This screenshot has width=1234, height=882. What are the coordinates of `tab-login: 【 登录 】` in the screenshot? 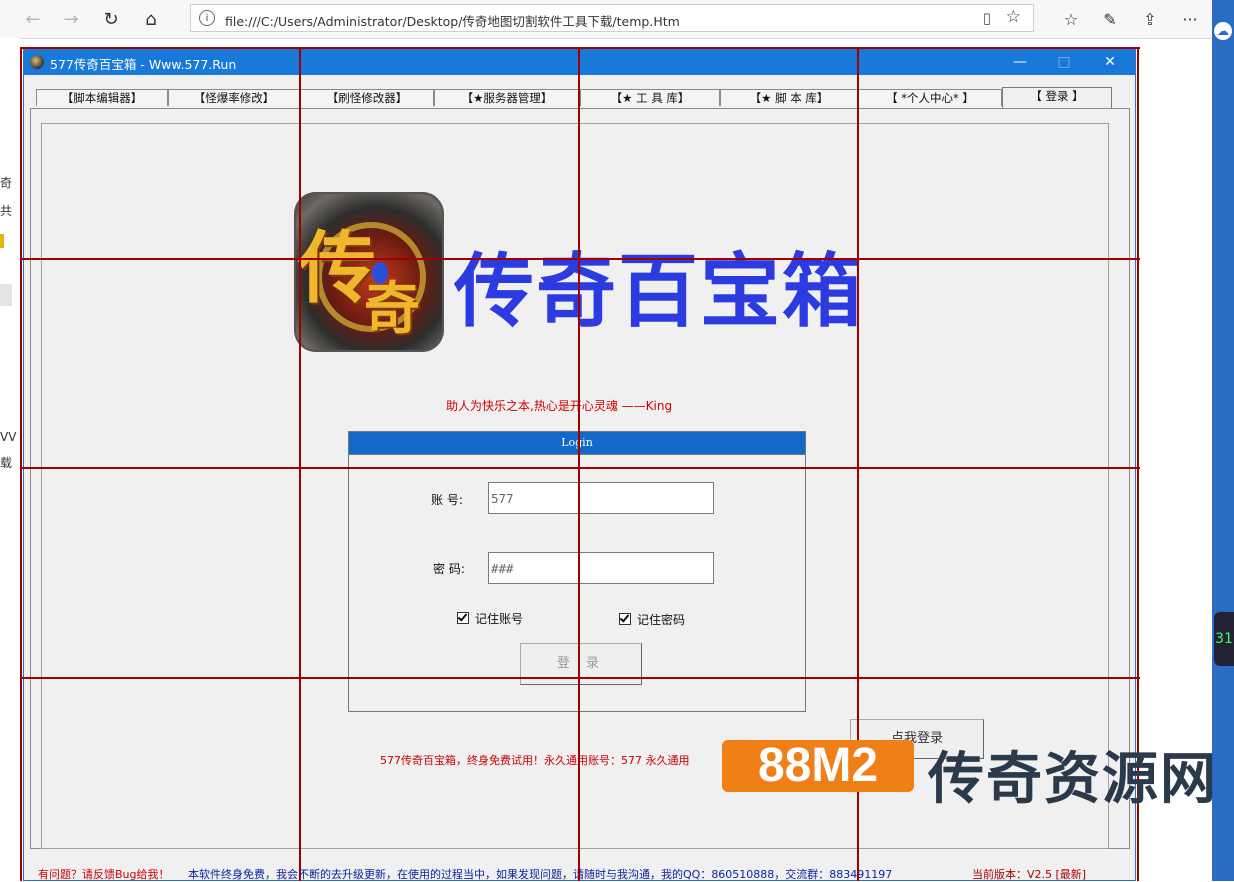 It's located at (1057, 97).